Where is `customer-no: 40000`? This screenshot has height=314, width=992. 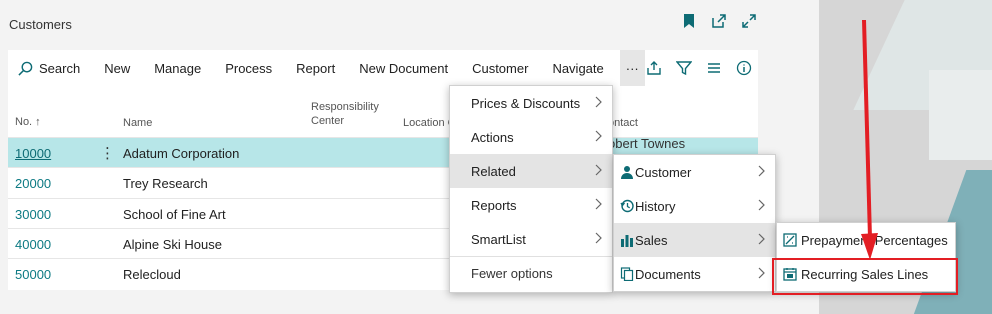
customer-no: 40000 is located at coordinates (33, 244).